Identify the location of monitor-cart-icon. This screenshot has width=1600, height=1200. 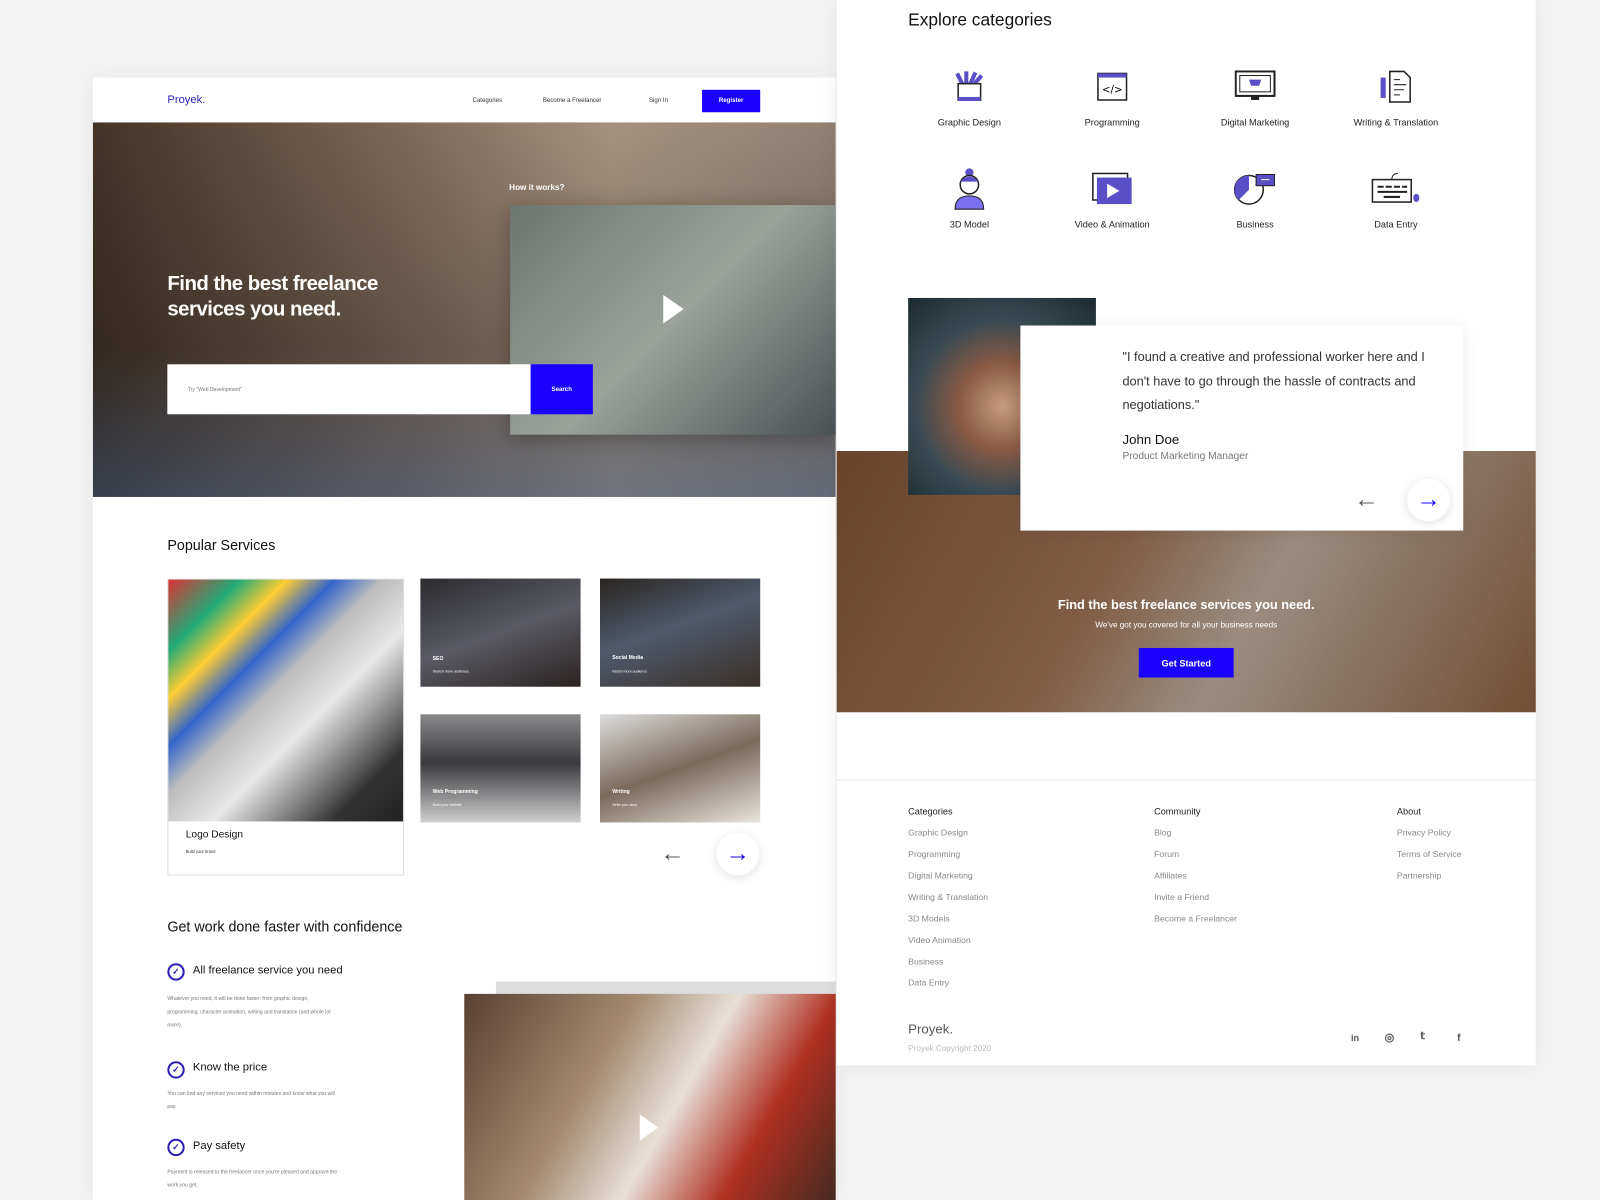
(1255, 86).